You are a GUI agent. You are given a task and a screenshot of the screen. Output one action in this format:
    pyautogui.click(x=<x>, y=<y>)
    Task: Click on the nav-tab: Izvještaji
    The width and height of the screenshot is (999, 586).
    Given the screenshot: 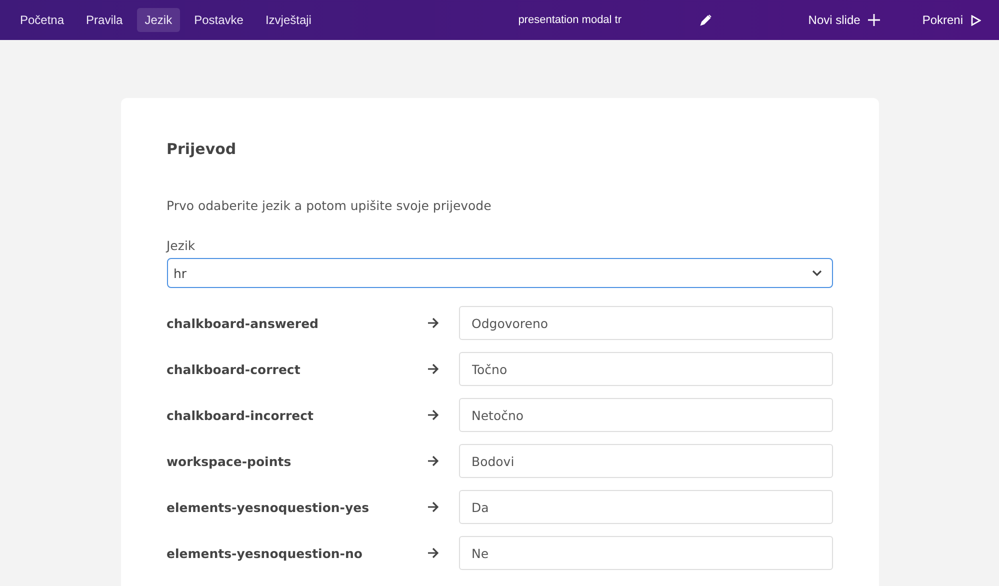 What is the action you would take?
    pyautogui.click(x=288, y=20)
    